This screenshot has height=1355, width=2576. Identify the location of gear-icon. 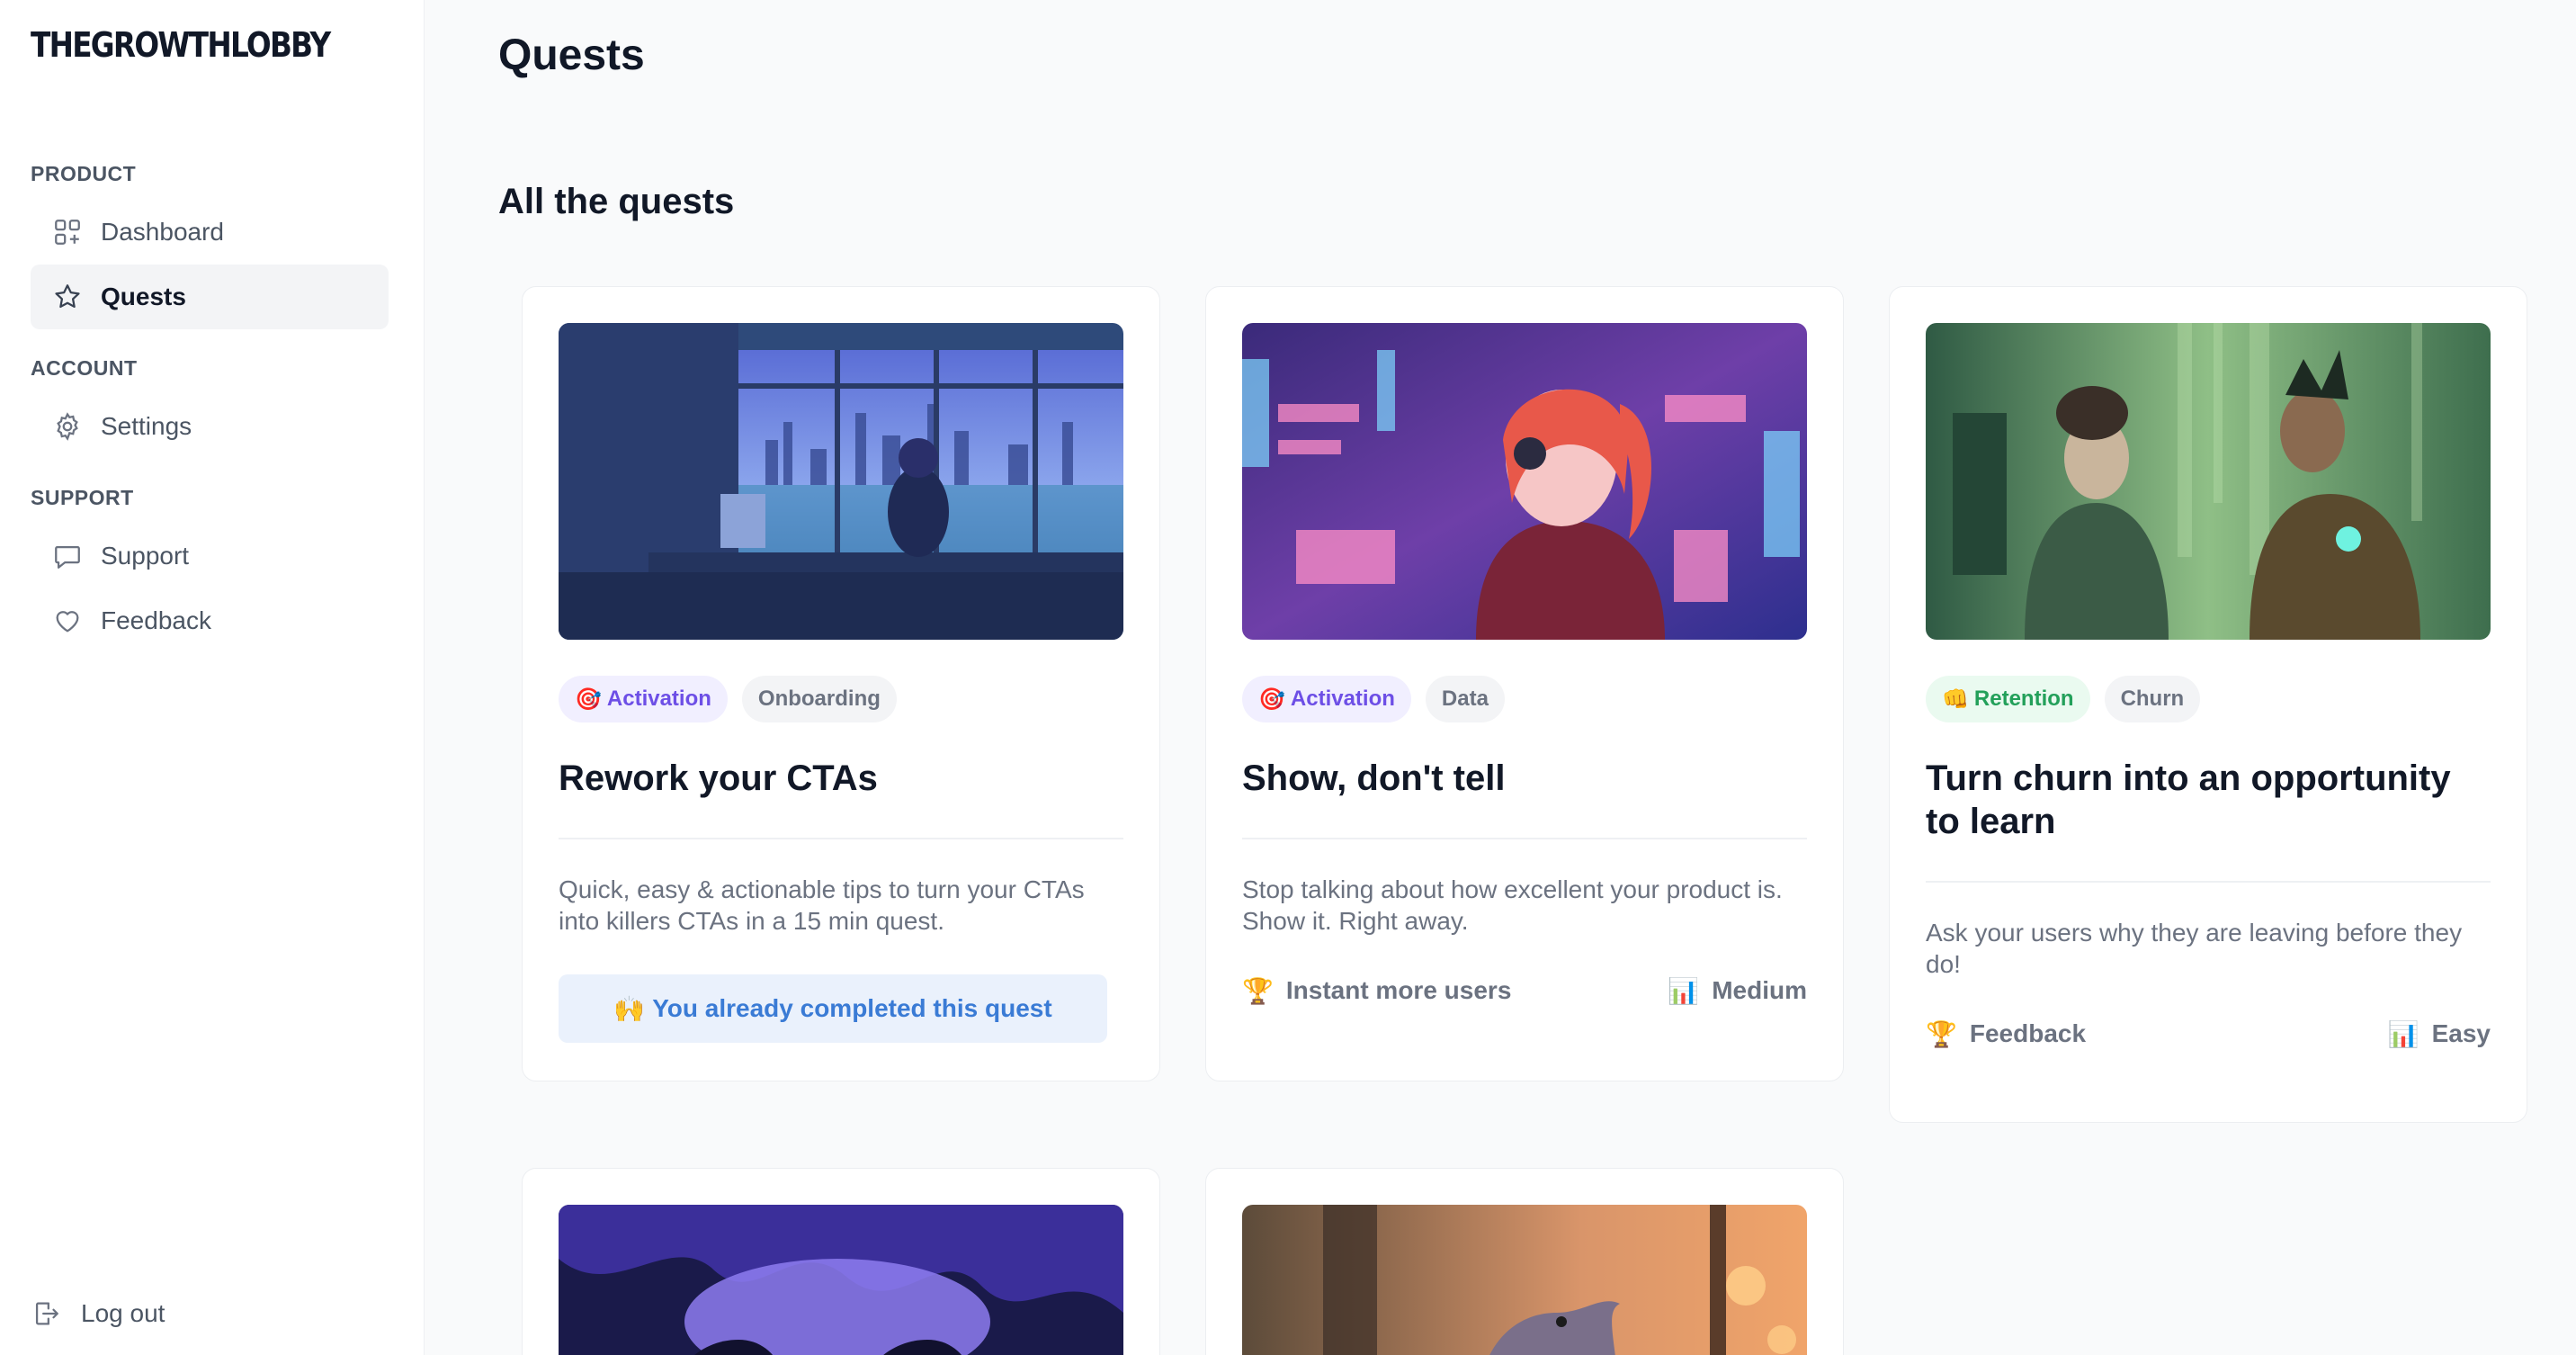
(67, 426).